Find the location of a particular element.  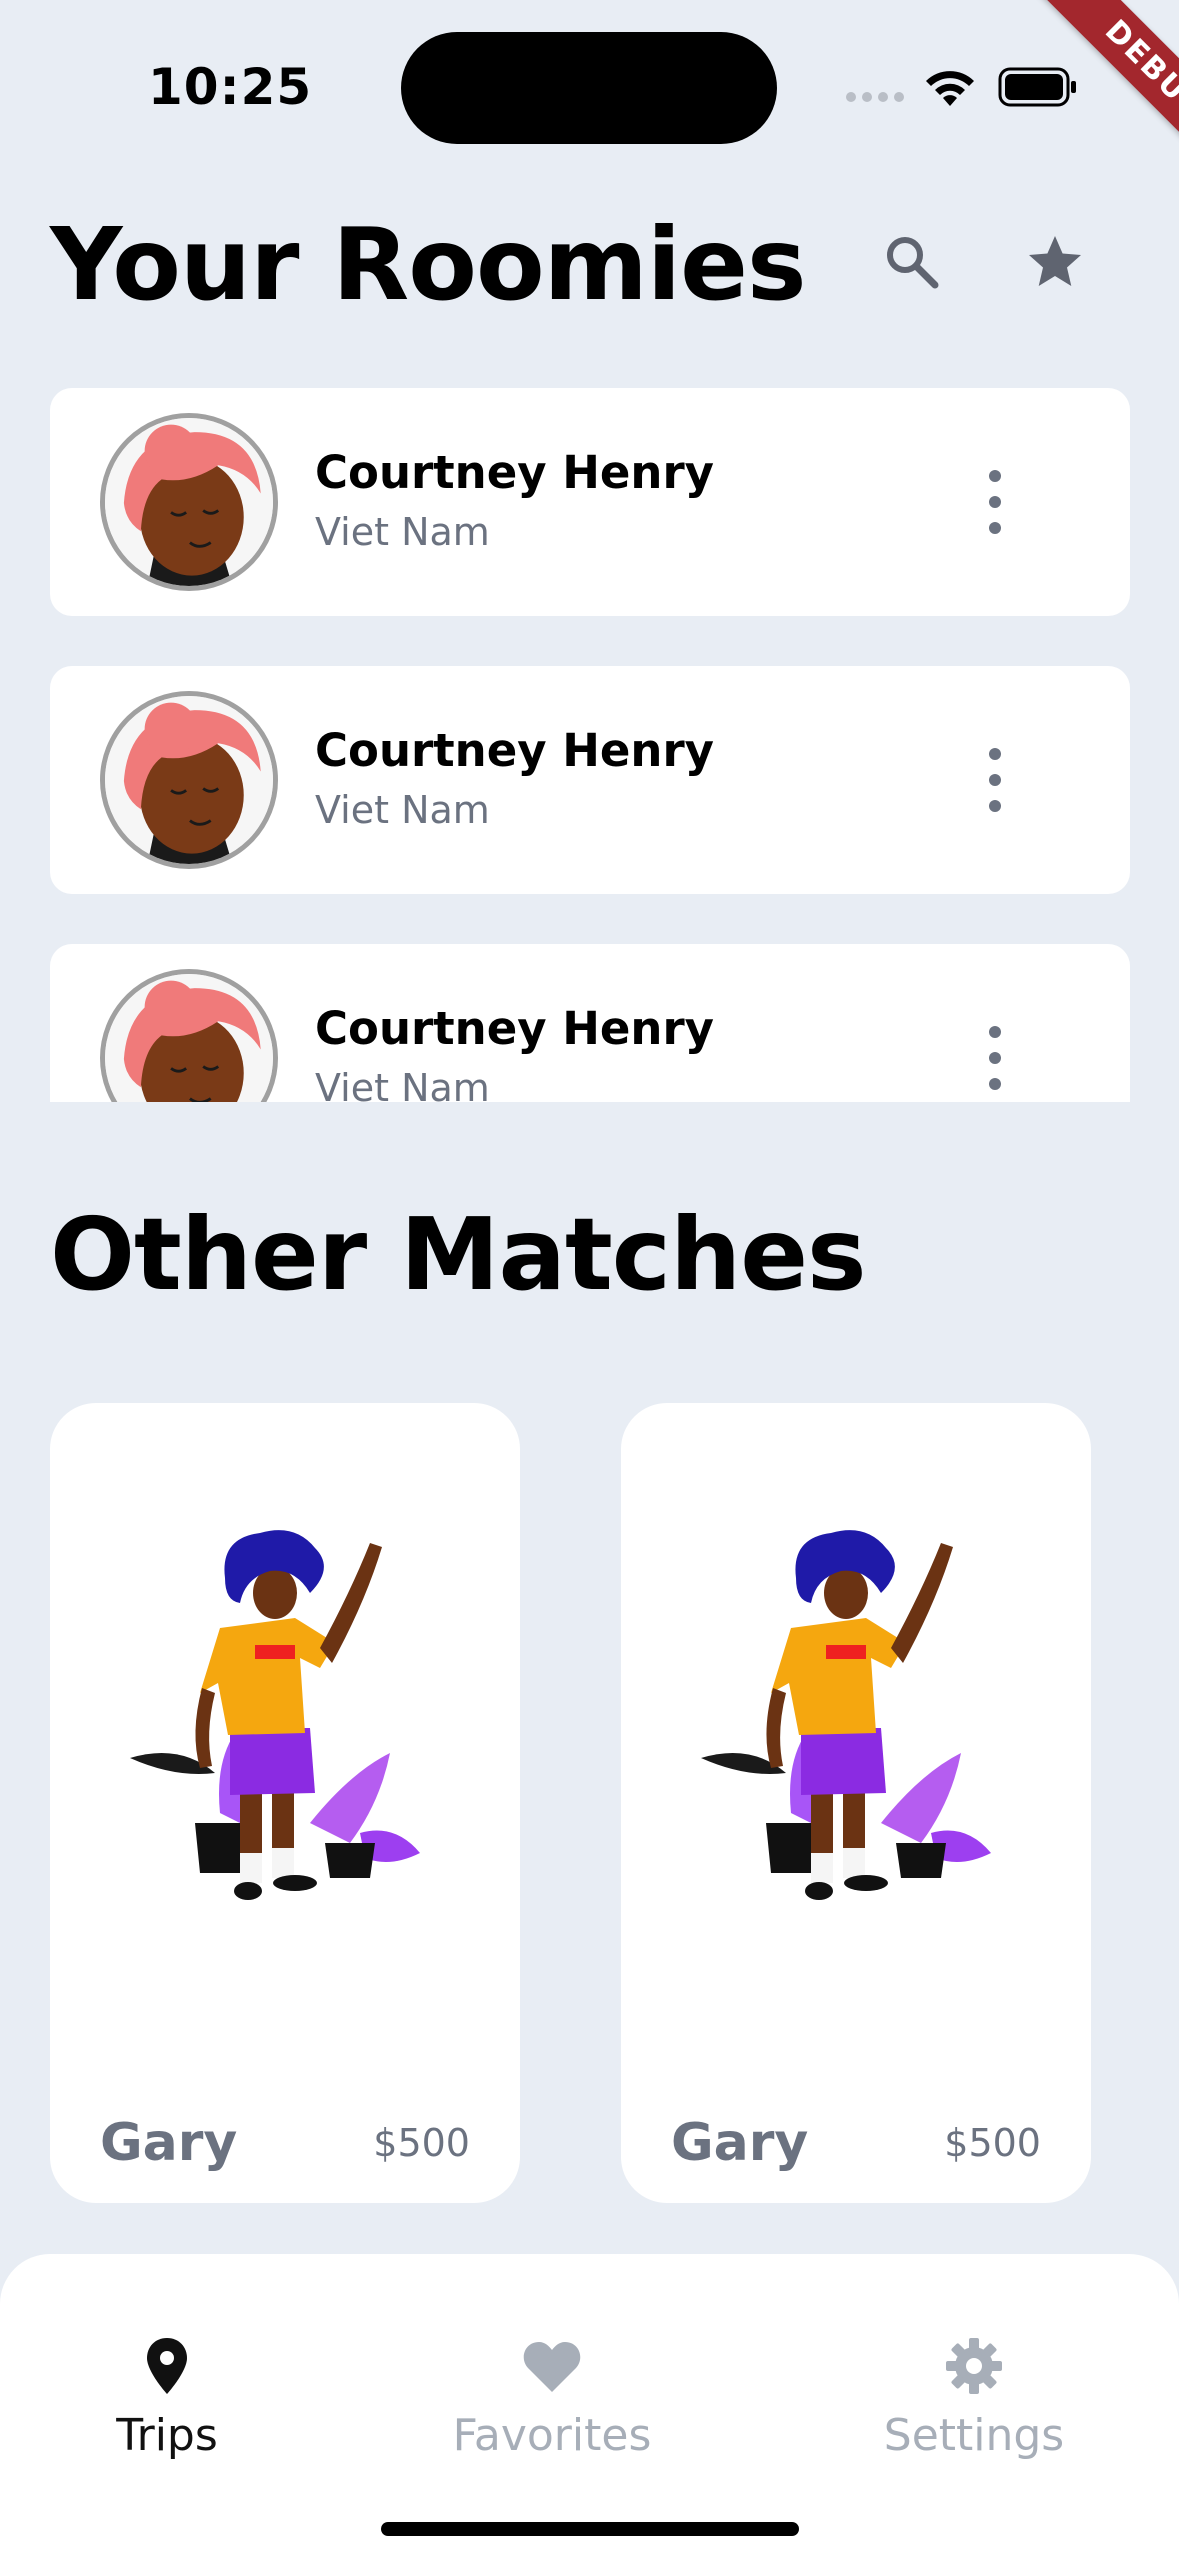

wifi-icon is located at coordinates (950, 88).